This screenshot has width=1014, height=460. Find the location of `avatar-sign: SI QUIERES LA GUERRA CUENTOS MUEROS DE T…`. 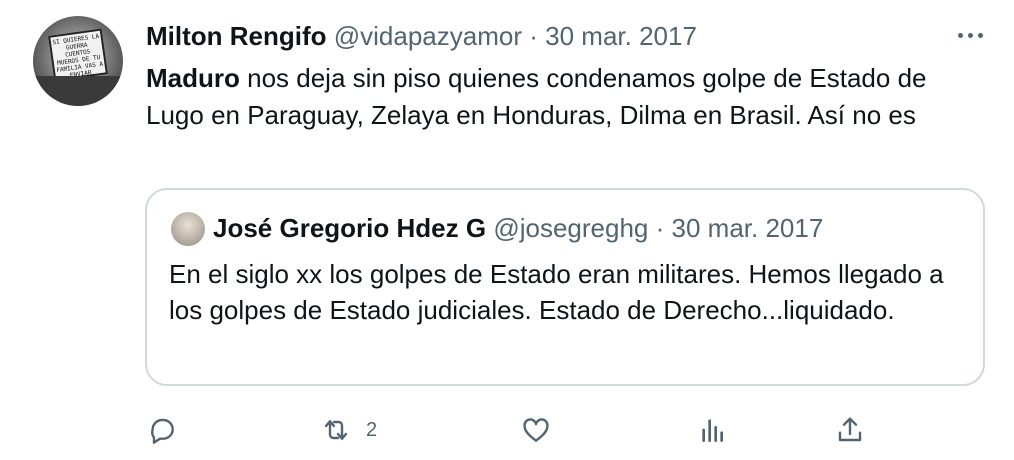

avatar-sign: SI QUIERES LA GUERRA CUENTOS MUEROS DE T… is located at coordinates (78, 55).